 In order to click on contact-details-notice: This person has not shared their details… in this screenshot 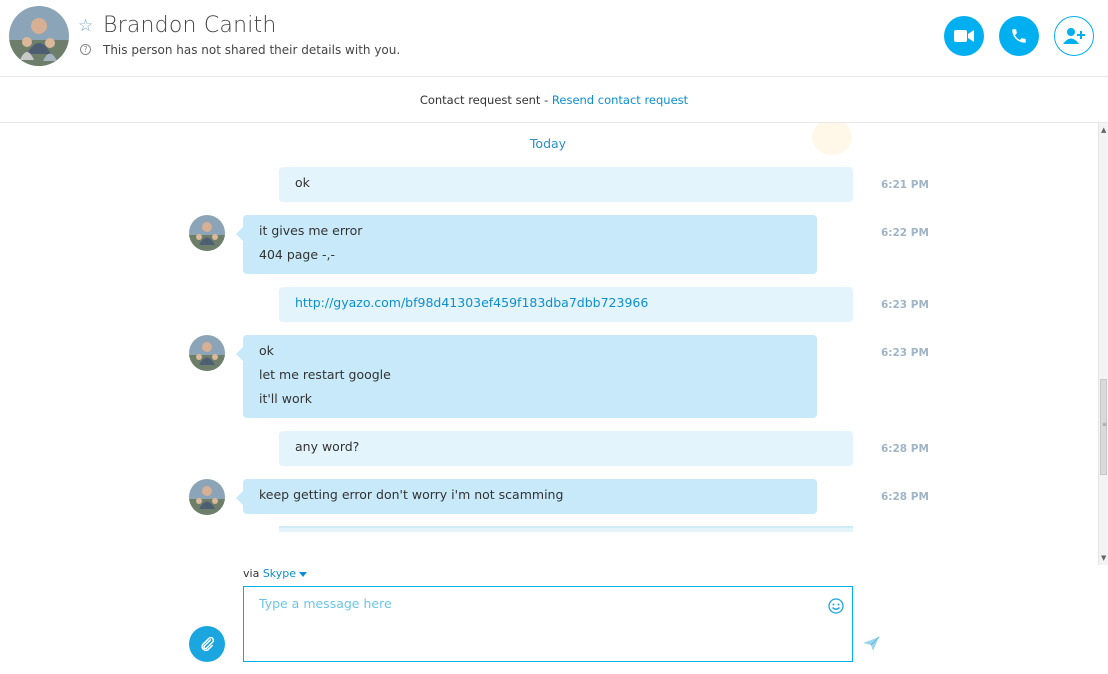, I will do `click(252, 50)`.